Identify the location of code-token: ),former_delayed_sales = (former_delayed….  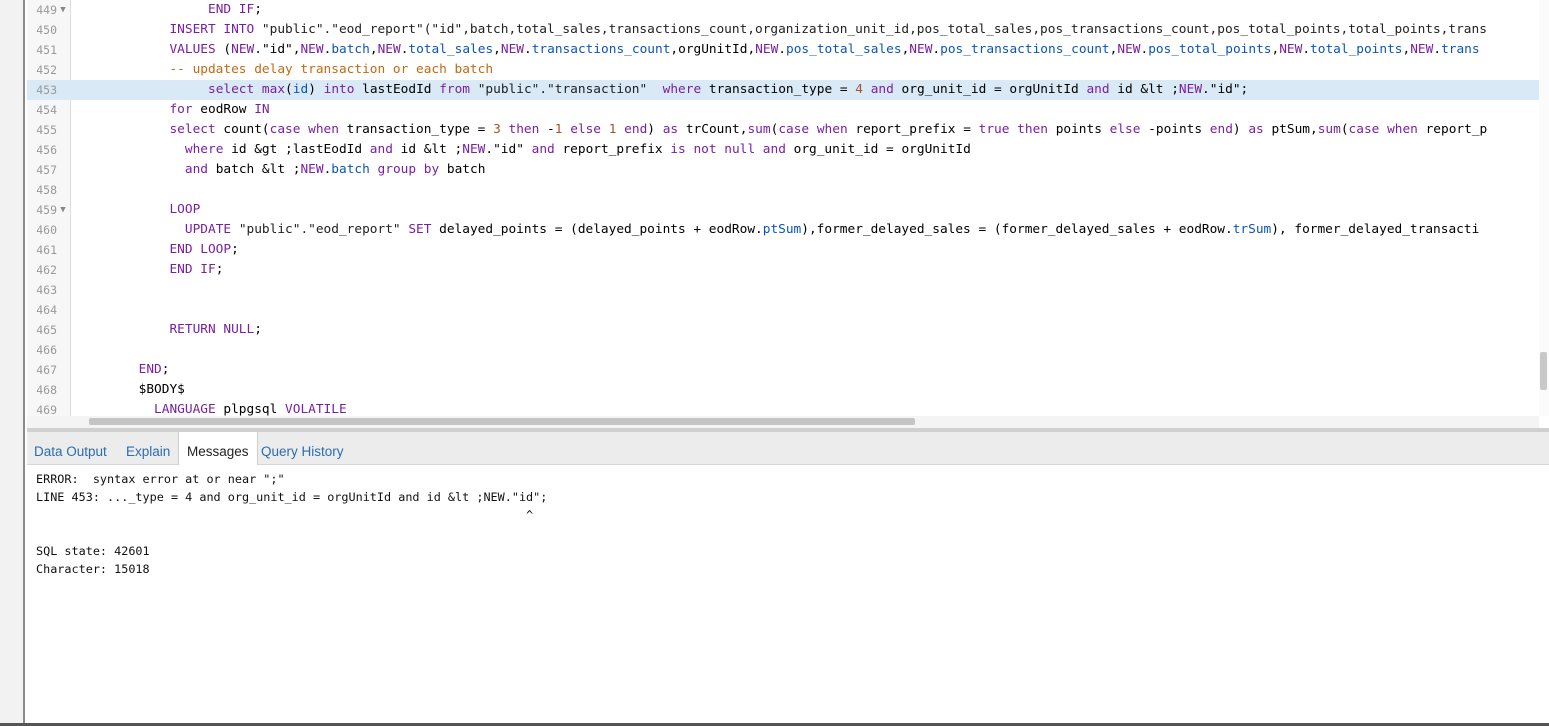
(1017, 229).